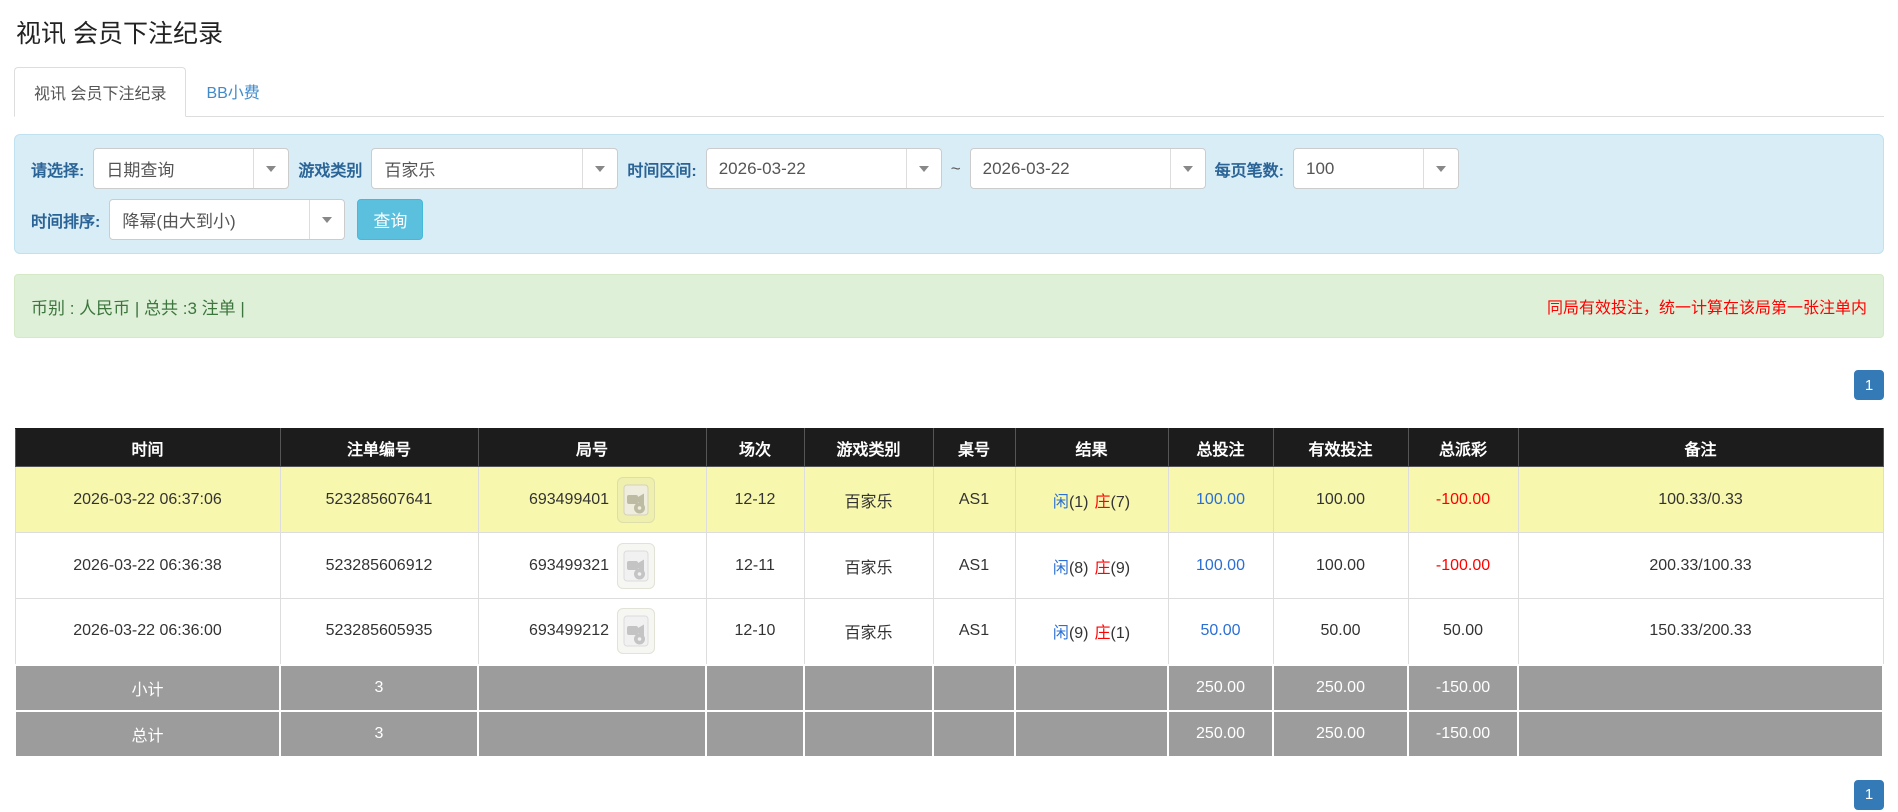  Describe the element at coordinates (66, 222) in the screenshot. I see `time-sort-label: 时间排序:` at that location.